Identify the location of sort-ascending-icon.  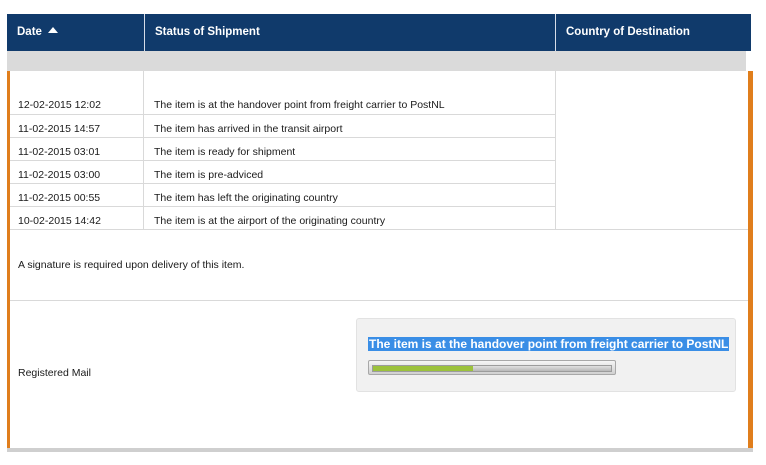
(52, 30).